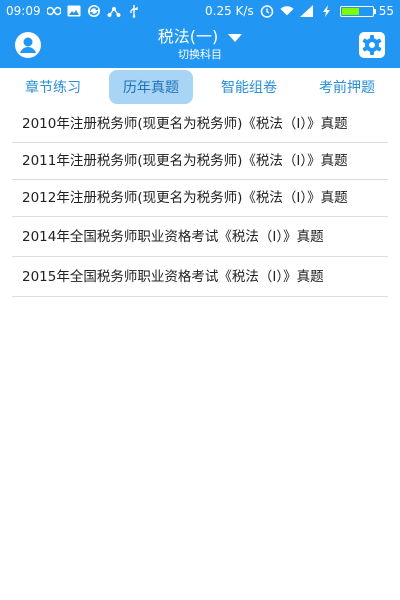 Image resolution: width=400 pixels, height=600 pixels. I want to click on battery-icon: 55, so click(366, 11).